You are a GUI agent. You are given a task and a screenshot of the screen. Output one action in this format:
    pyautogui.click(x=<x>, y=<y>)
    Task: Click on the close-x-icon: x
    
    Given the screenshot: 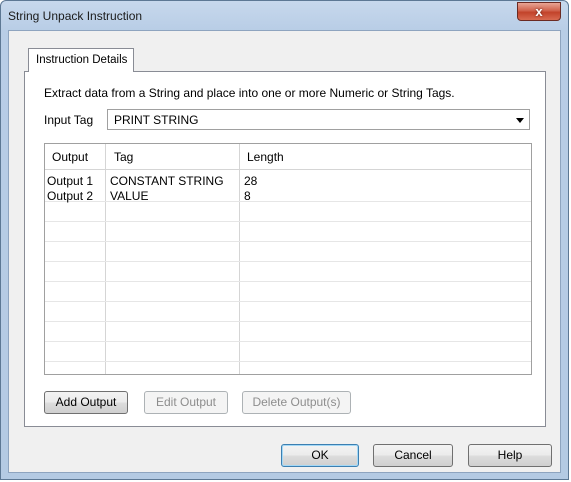 What is the action you would take?
    pyautogui.click(x=539, y=11)
    